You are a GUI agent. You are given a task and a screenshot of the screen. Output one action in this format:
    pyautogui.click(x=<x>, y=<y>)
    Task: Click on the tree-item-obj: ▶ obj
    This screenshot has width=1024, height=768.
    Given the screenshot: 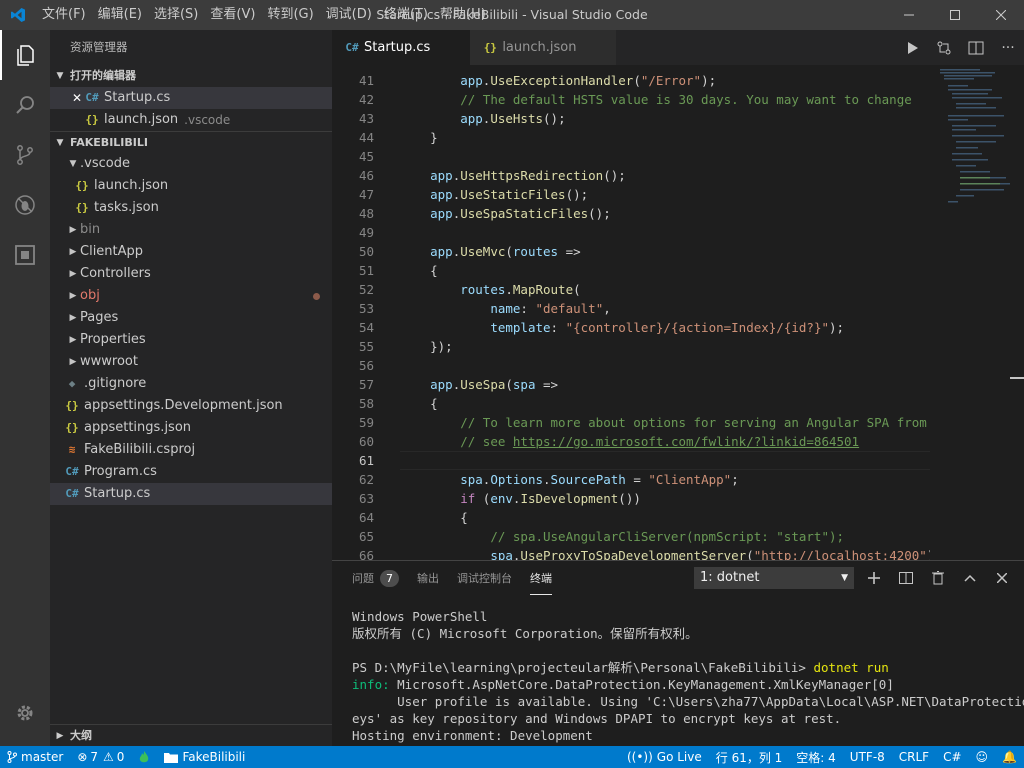 What is the action you would take?
    pyautogui.click(x=191, y=296)
    